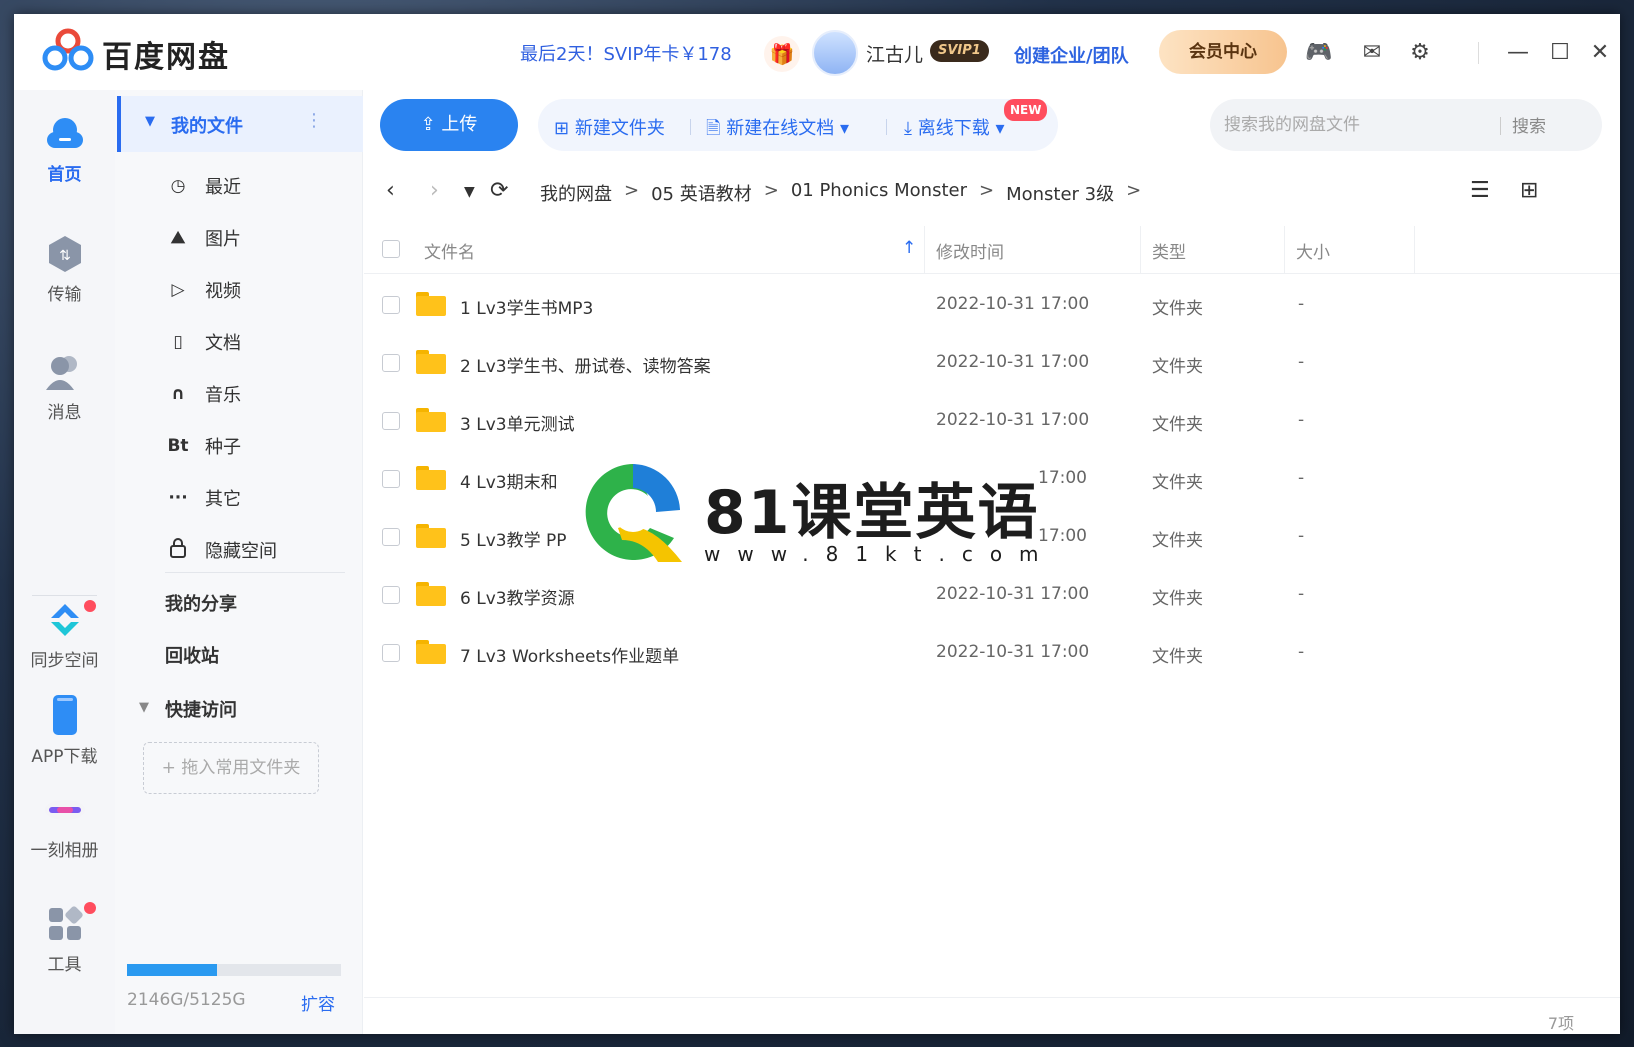 Image resolution: width=1634 pixels, height=1047 pixels. Describe the element at coordinates (1372, 52) in the screenshot. I see `mail-icon: ✉` at that location.